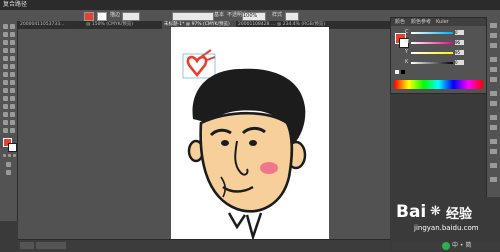  Describe the element at coordinates (12, 66) in the screenshot. I see `eraser-tool-icon` at that location.